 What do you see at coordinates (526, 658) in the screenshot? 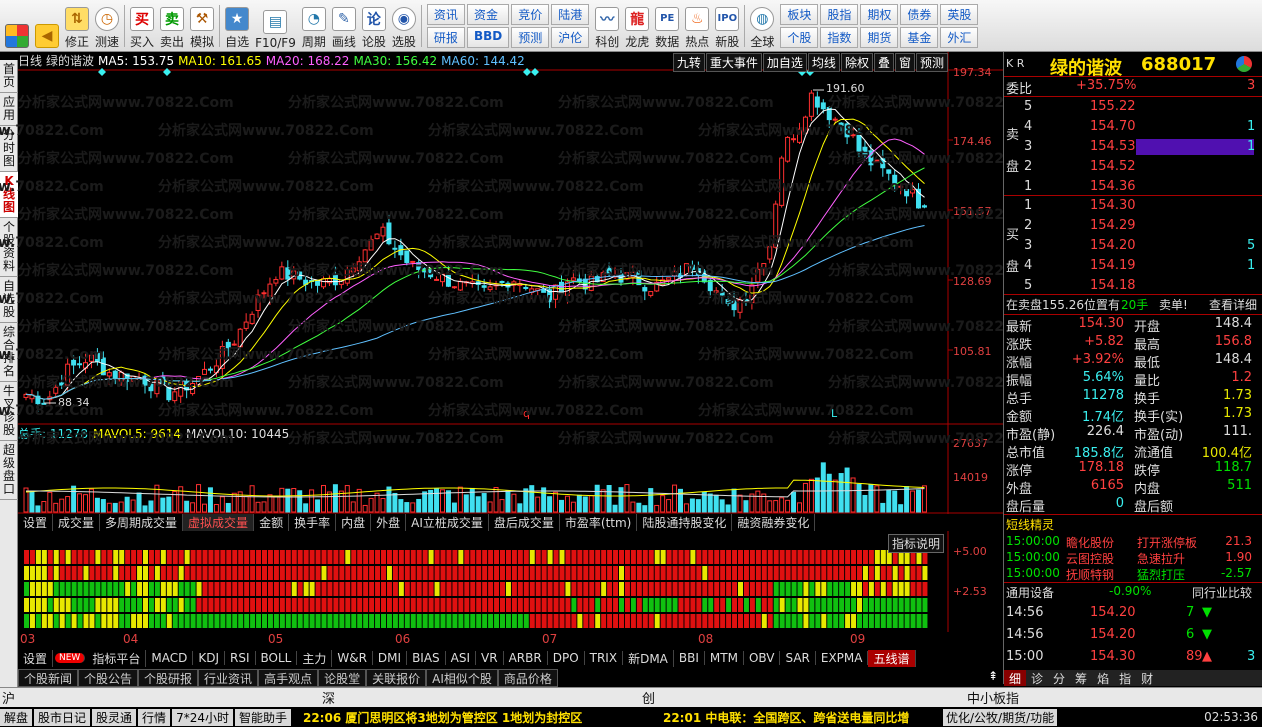
I see `btab: ARBR` at bounding box center [526, 658].